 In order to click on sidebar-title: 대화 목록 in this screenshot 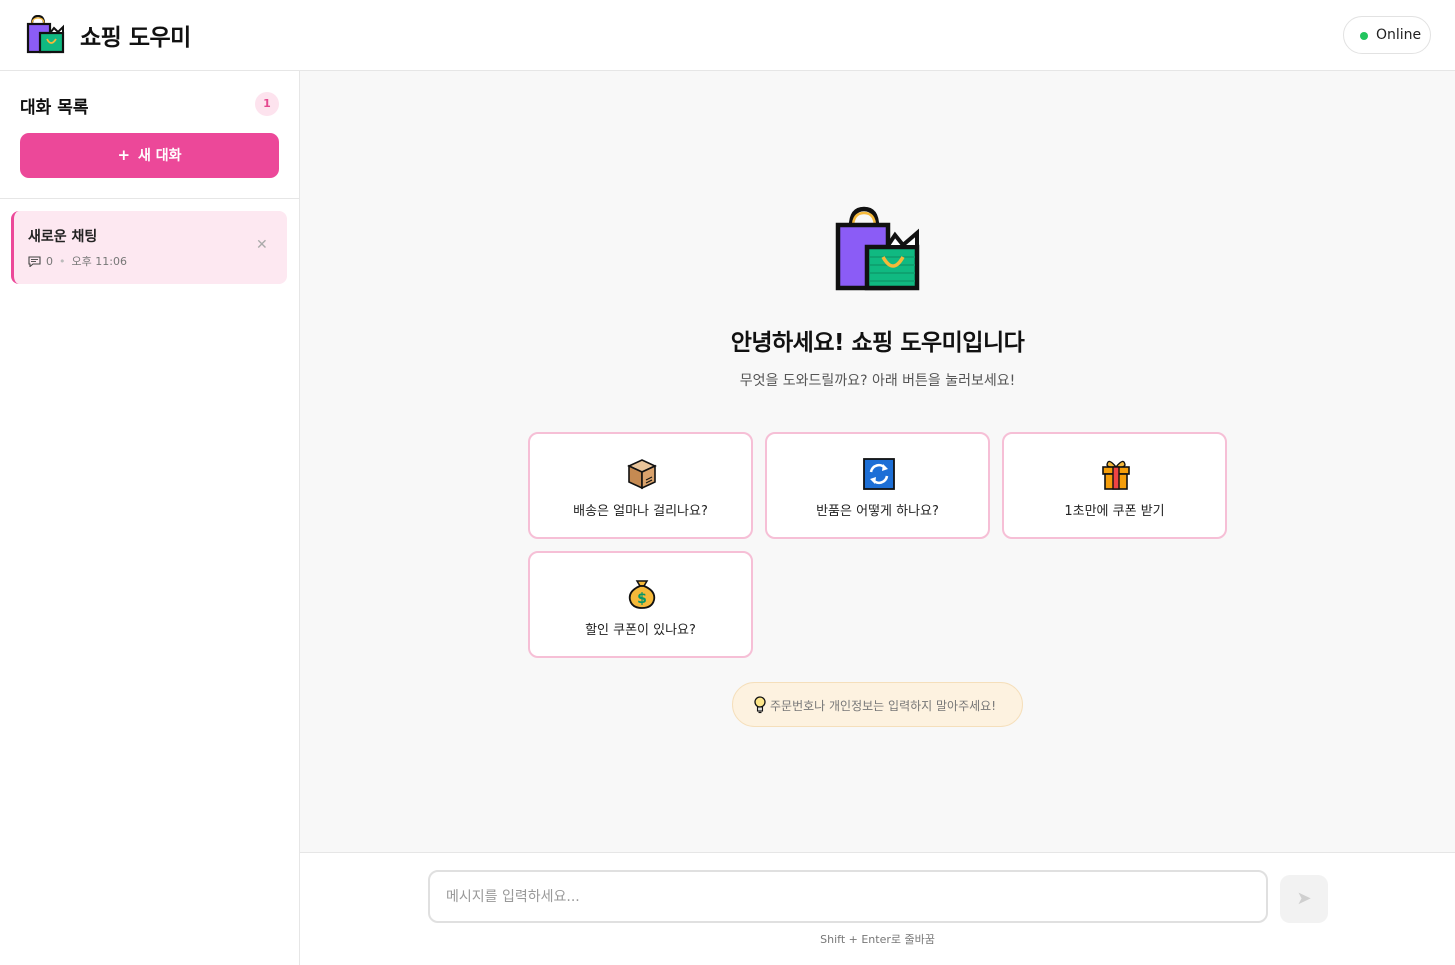, I will do `click(54, 108)`.